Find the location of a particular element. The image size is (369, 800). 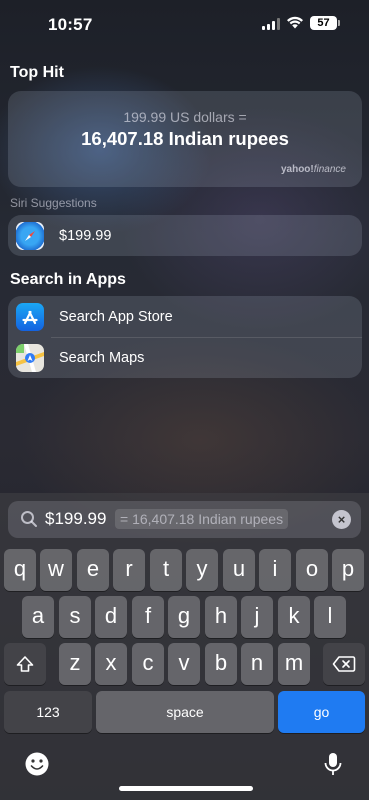

key-x: x is located at coordinates (111, 664).